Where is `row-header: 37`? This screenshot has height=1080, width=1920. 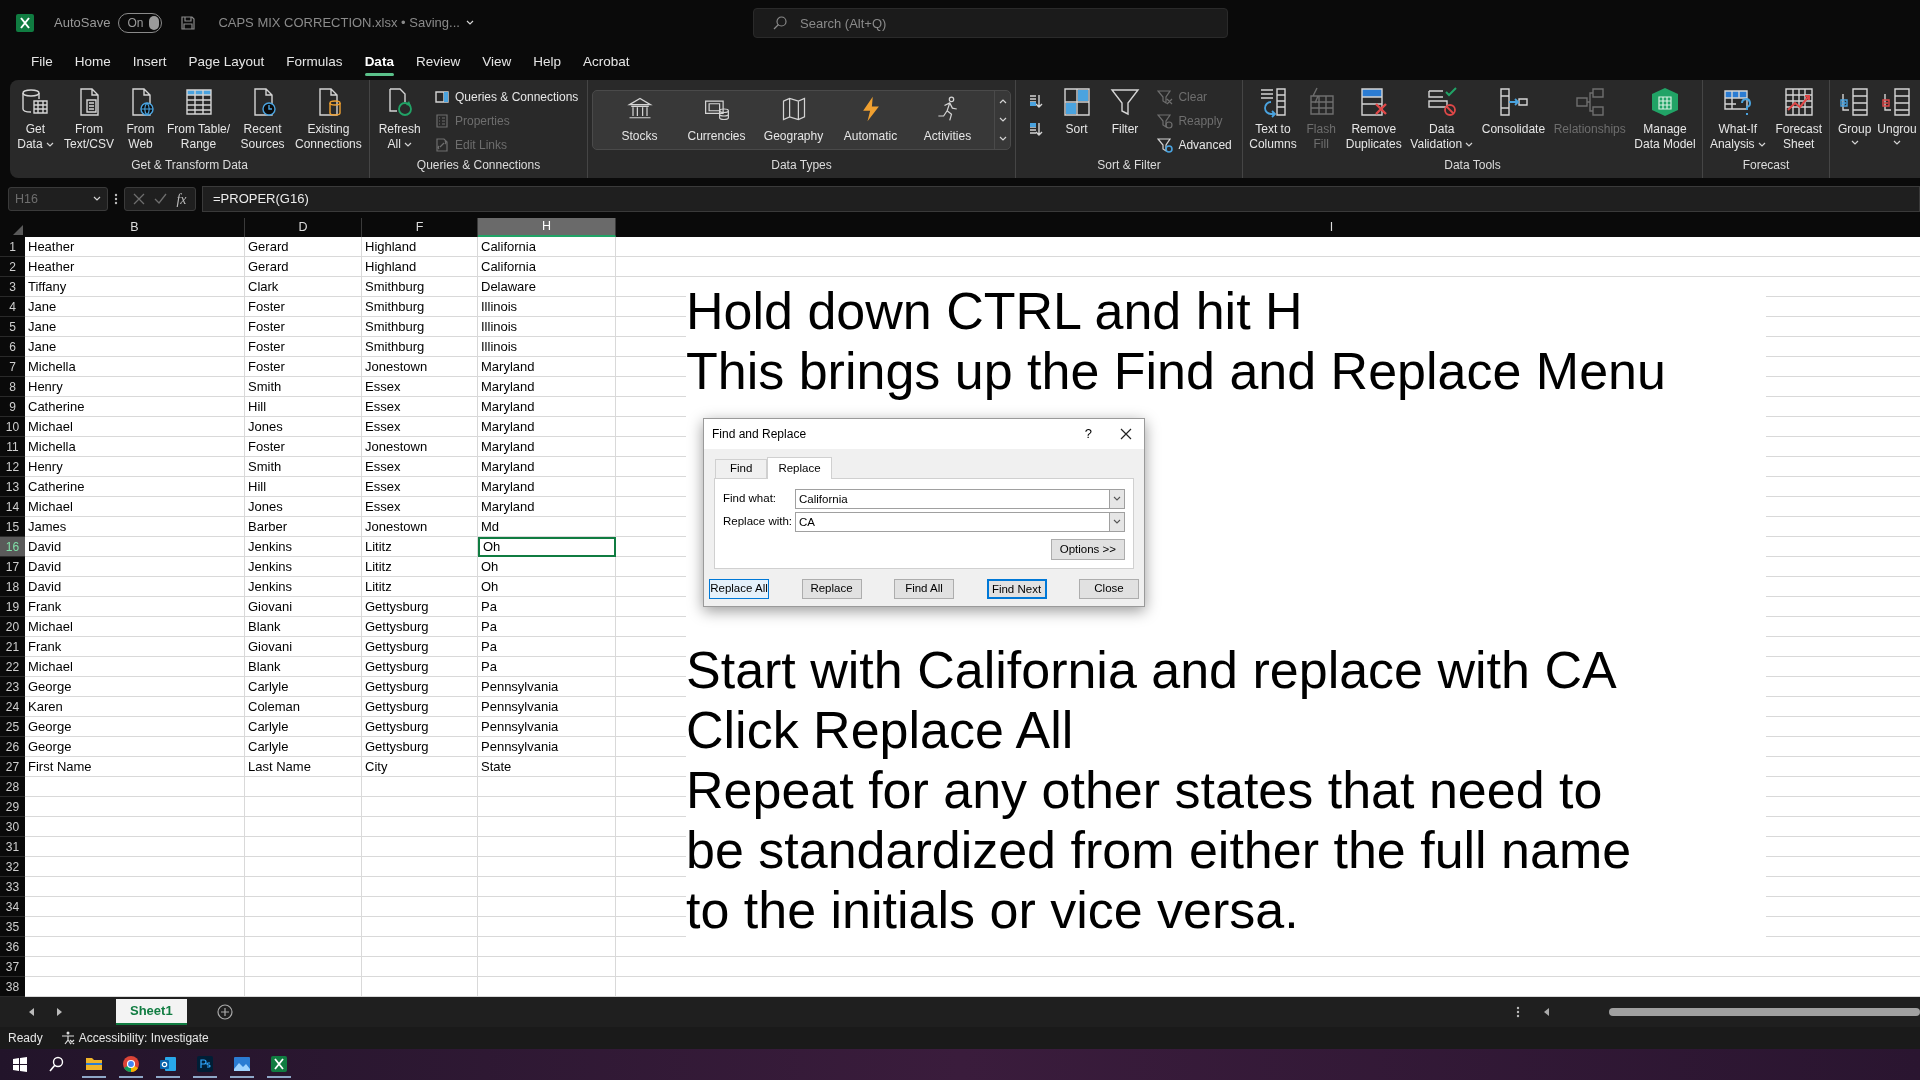 row-header: 37 is located at coordinates (12, 967).